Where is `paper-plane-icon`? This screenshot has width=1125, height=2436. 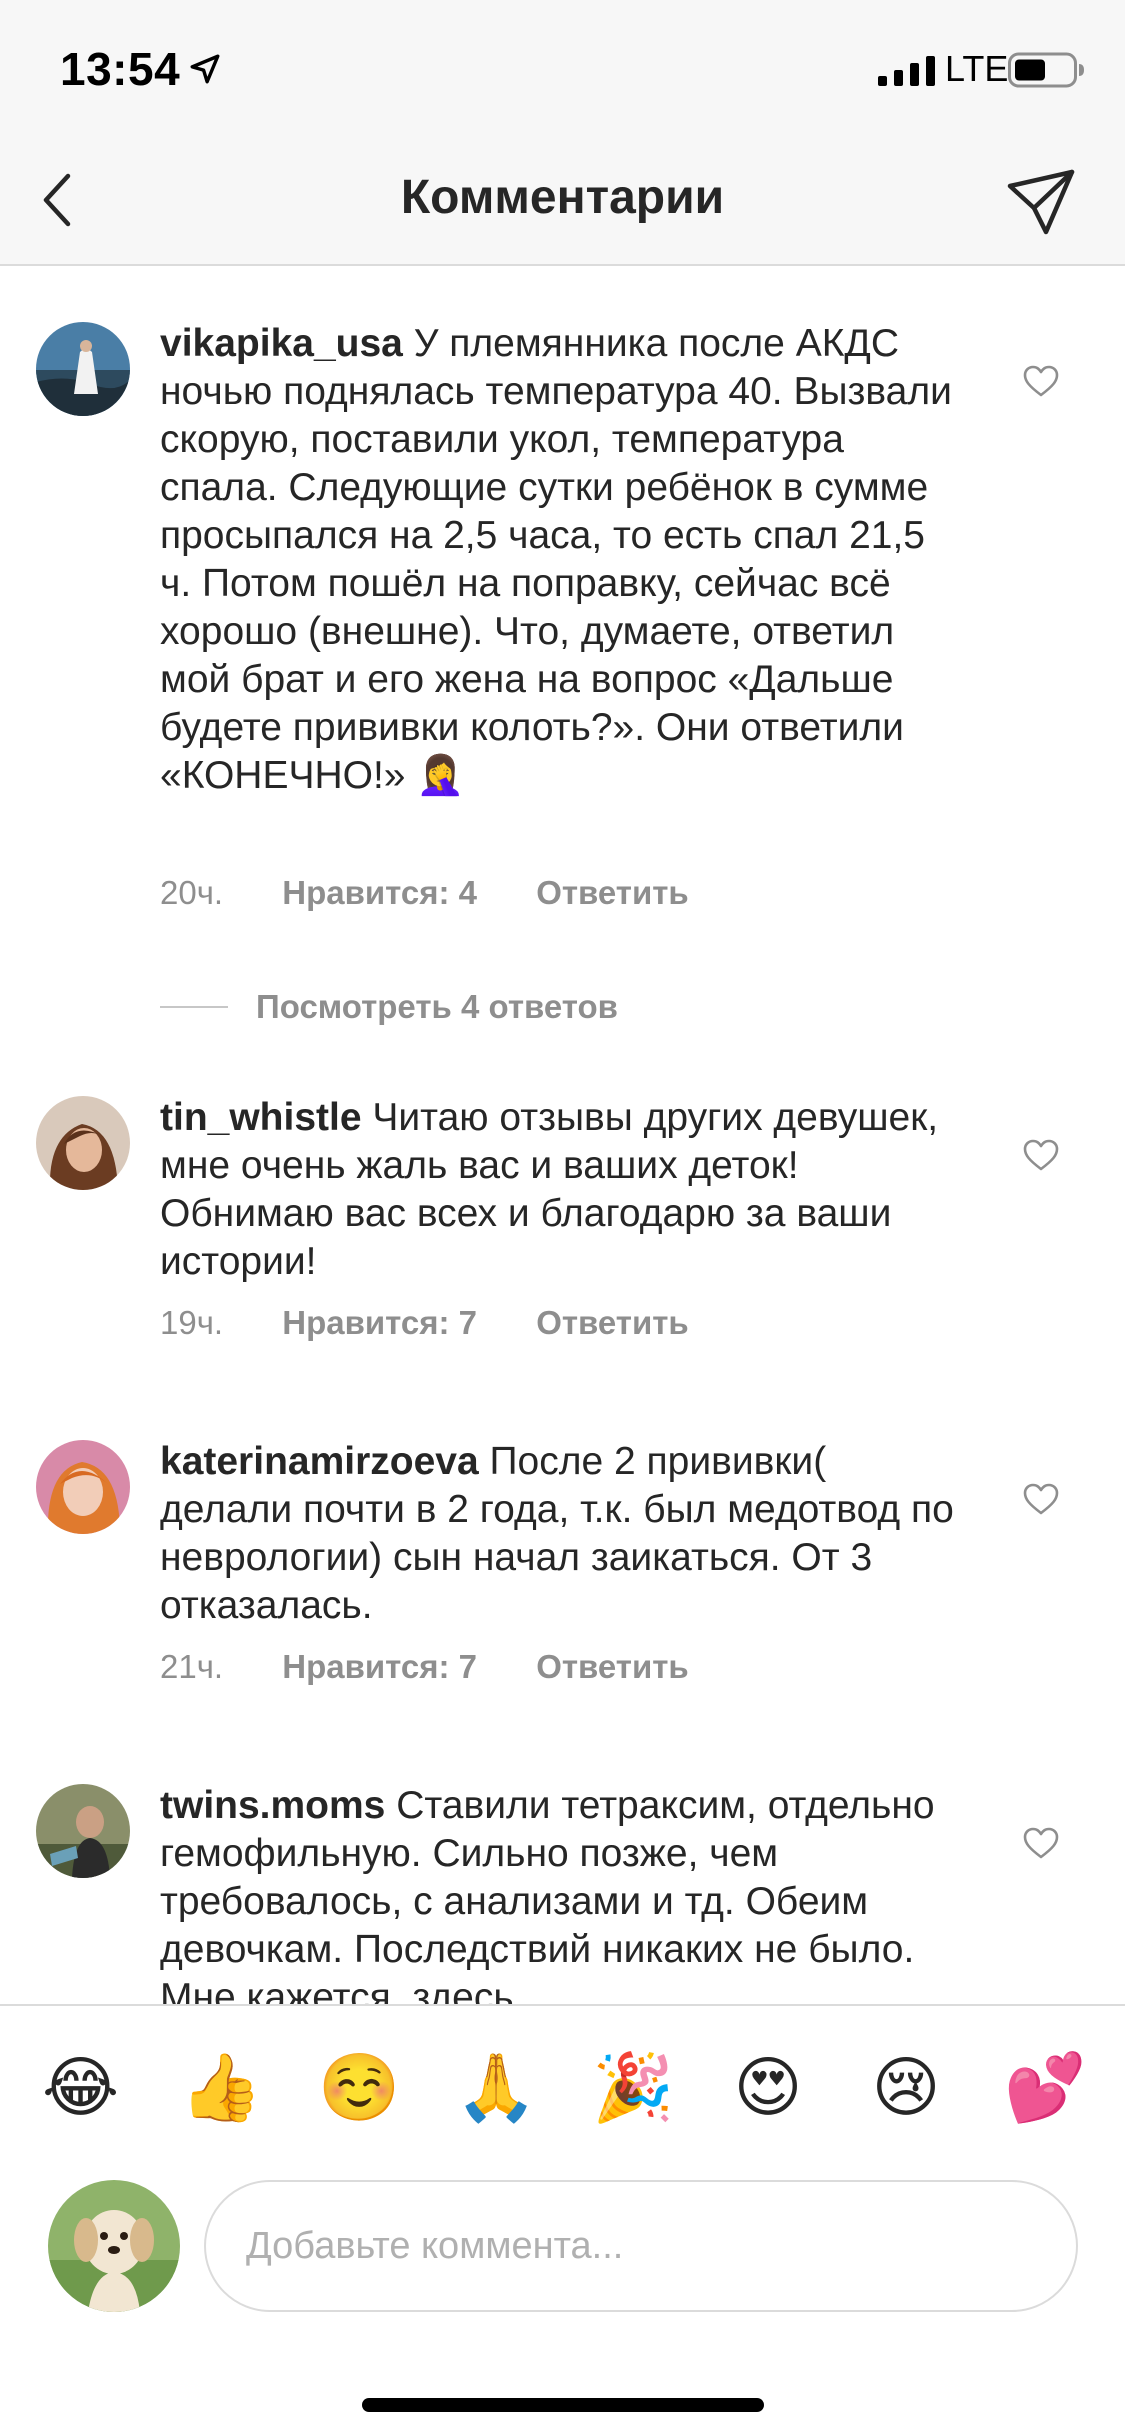
paper-plane-icon is located at coordinates (1041, 201).